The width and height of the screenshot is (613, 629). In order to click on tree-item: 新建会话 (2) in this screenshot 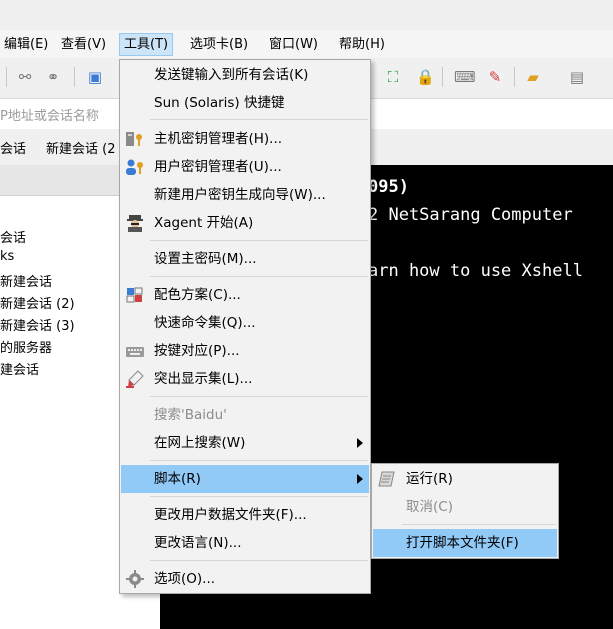, I will do `click(37, 302)`.